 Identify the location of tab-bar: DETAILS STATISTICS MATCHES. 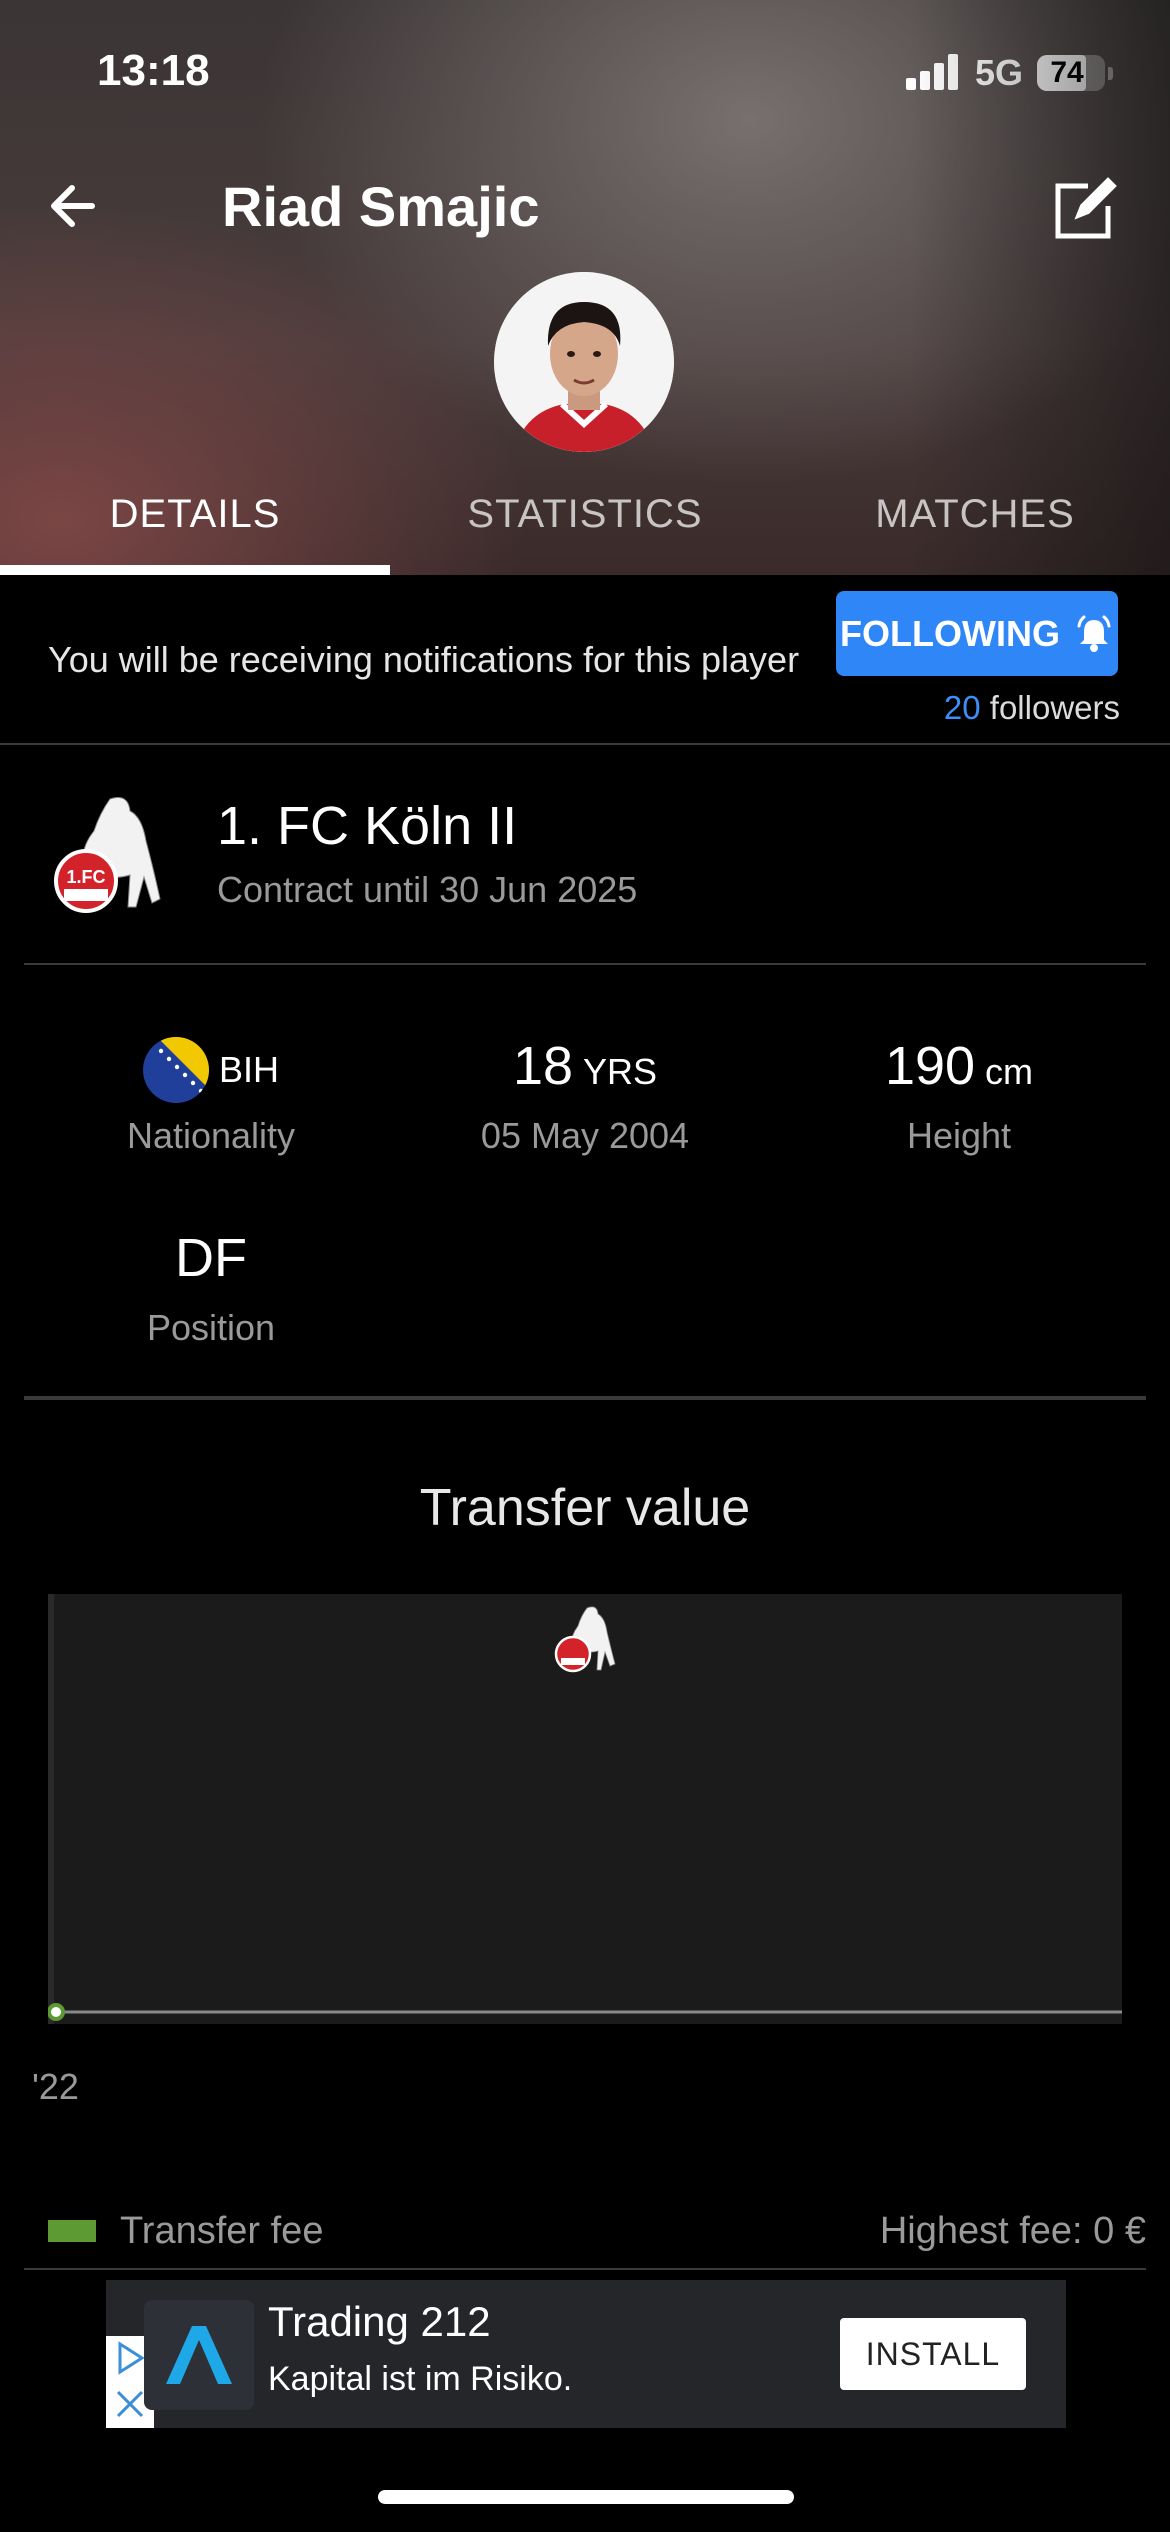
(585, 522).